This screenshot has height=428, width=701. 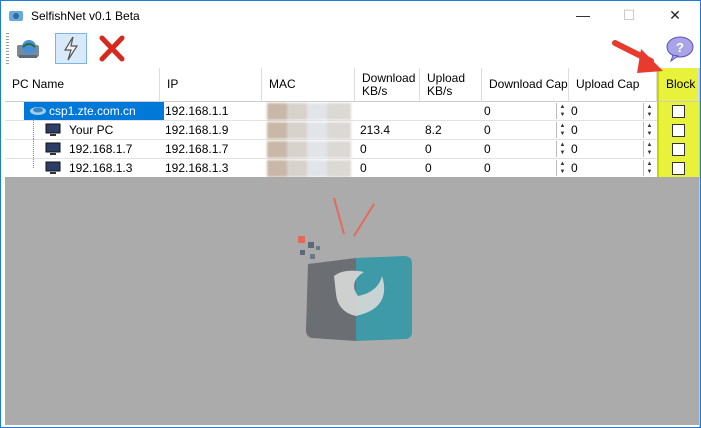 I want to click on red-arrow-icon, so click(x=637, y=56).